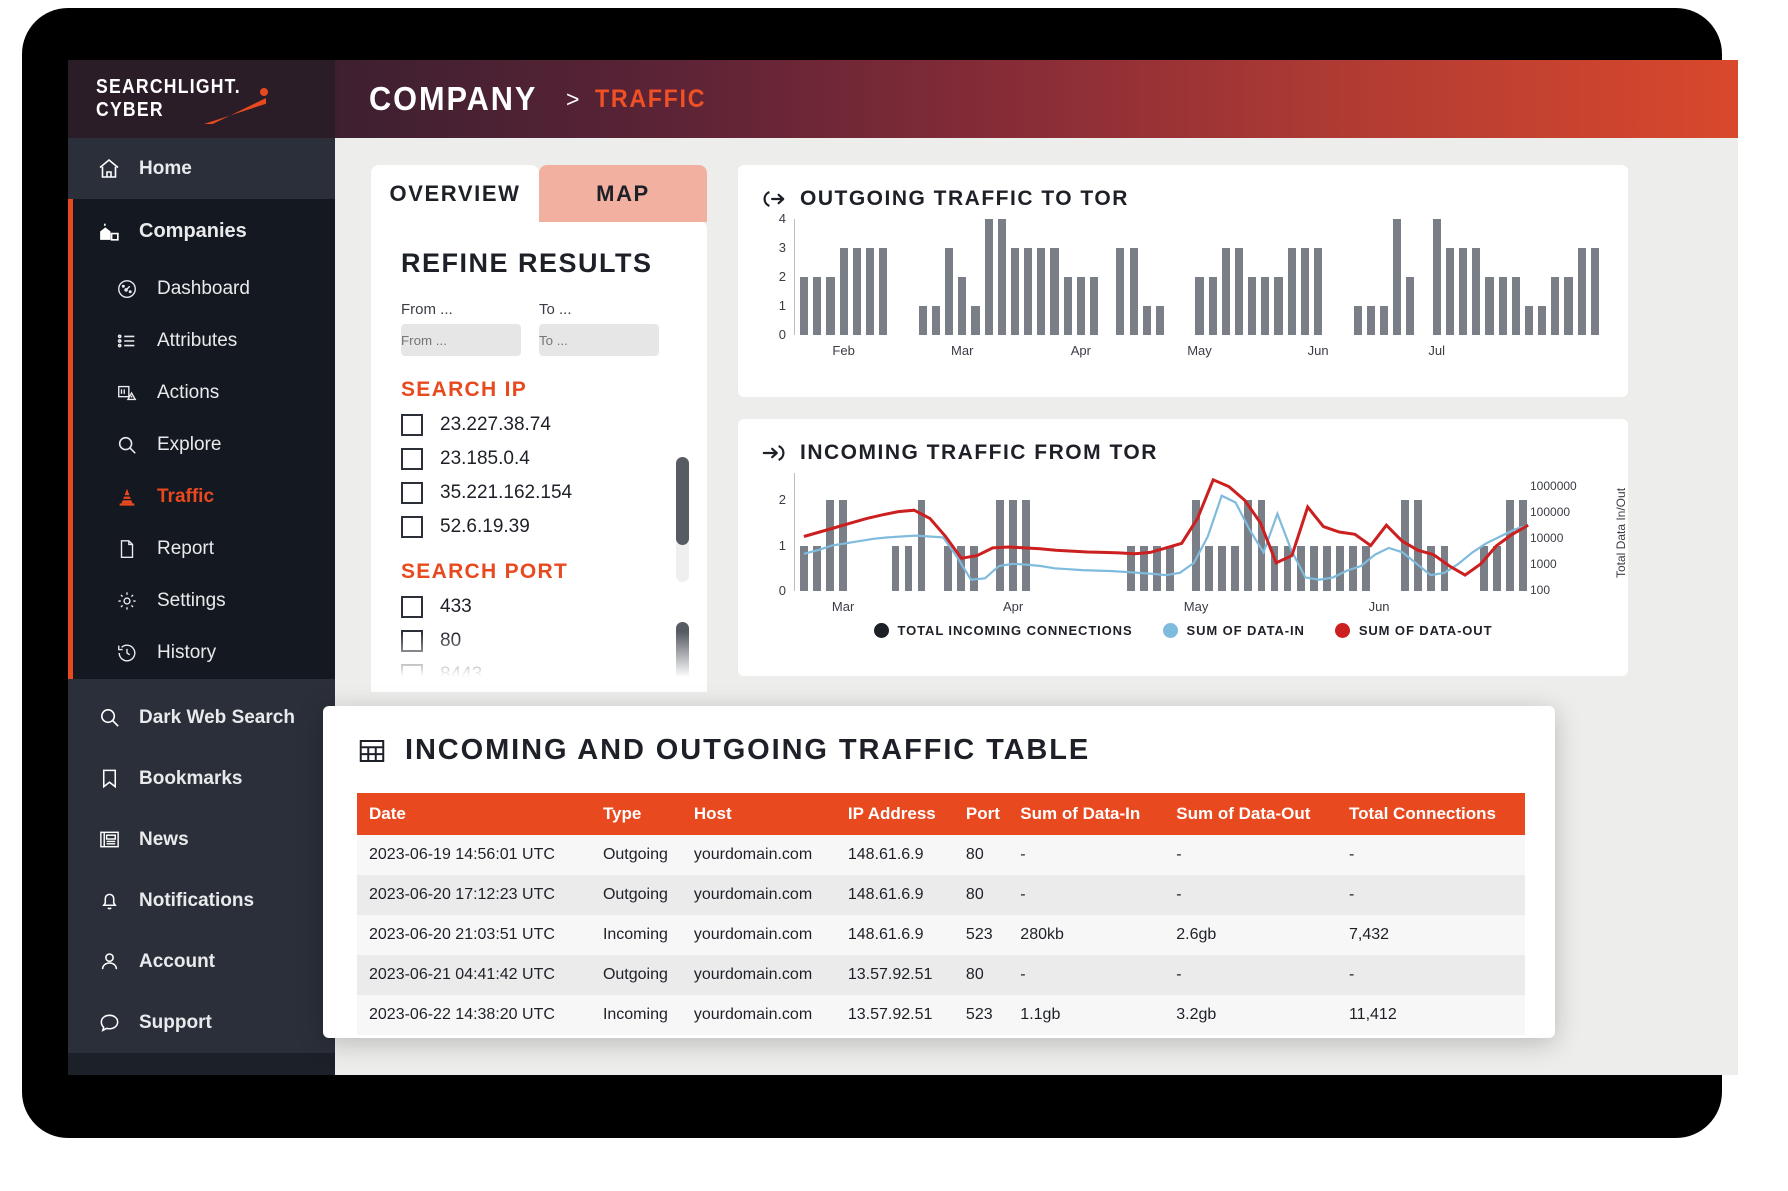 The width and height of the screenshot is (1788, 1191). What do you see at coordinates (201, 549) in the screenshot?
I see `sidebar-item-report: Report` at bounding box center [201, 549].